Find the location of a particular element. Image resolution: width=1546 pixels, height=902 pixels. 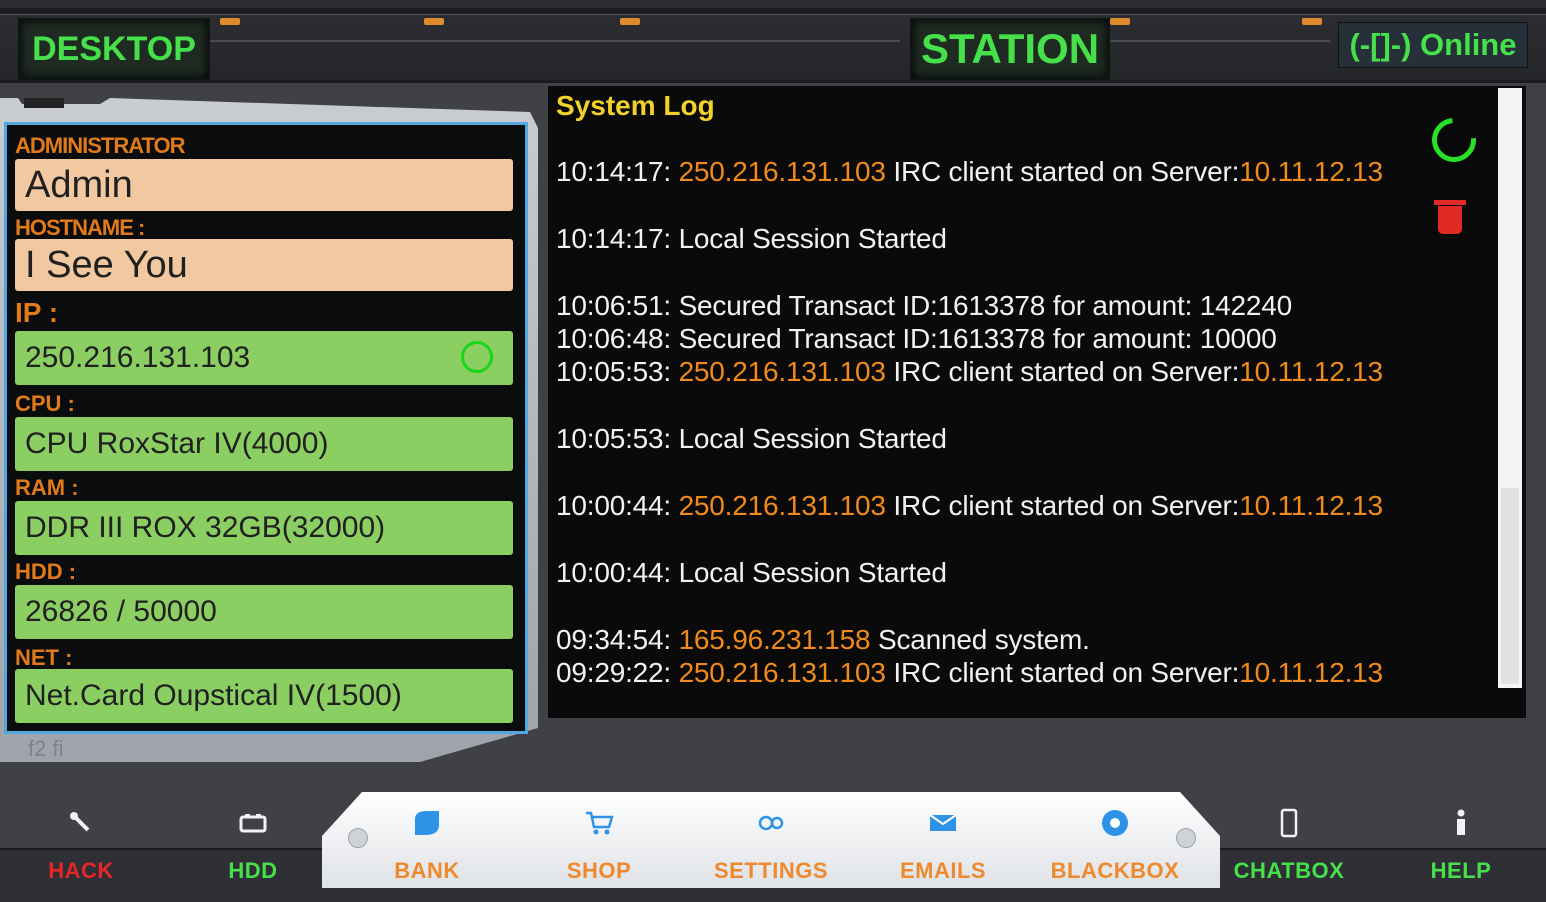

panel-tab is located at coordinates (44, 103).